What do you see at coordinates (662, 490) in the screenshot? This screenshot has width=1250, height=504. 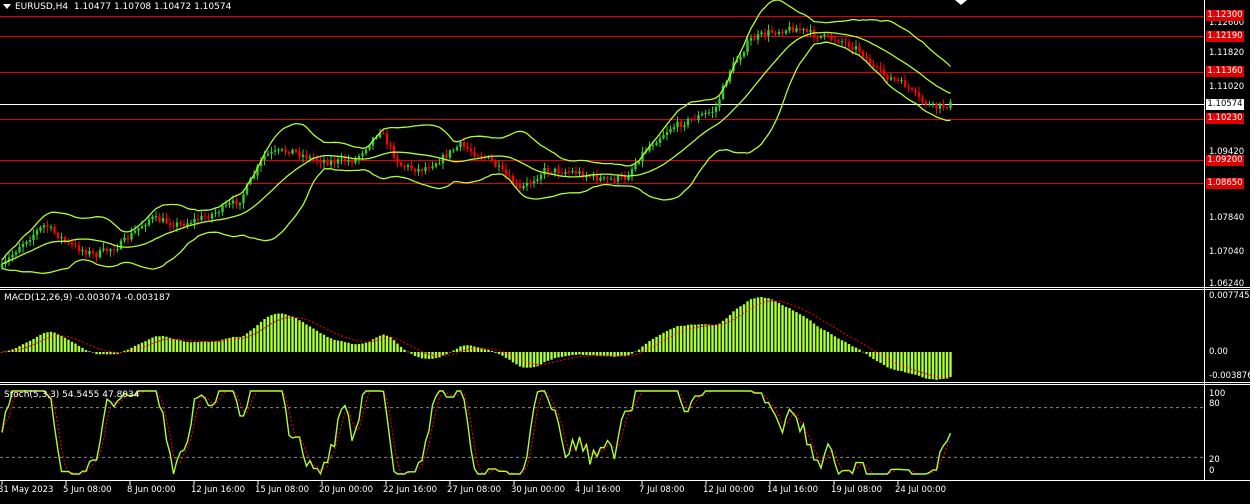 I see `time-label: 7 Jul 08:00` at bounding box center [662, 490].